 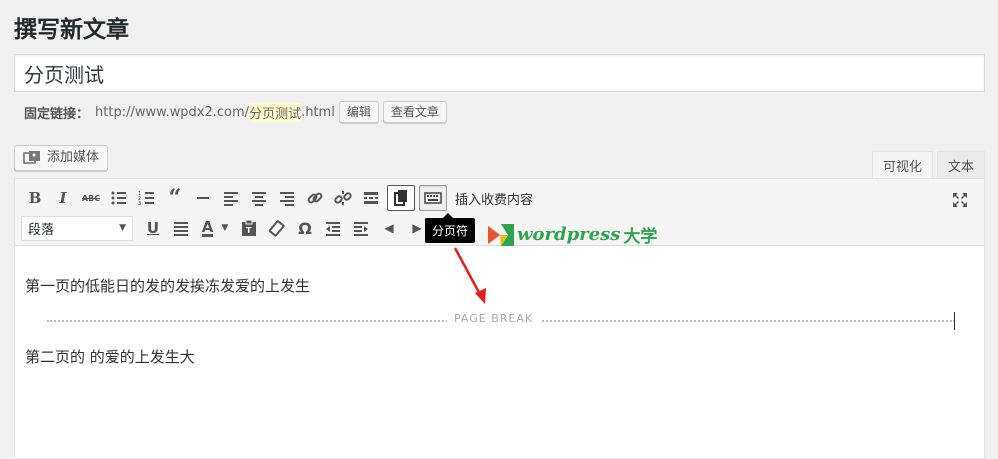 What do you see at coordinates (361, 228) in the screenshot?
I see `indent-icon` at bounding box center [361, 228].